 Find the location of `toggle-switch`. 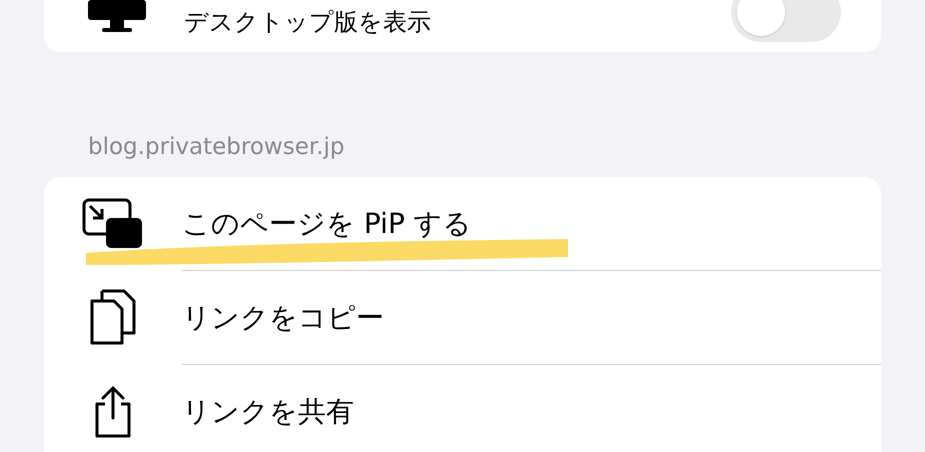

toggle-switch is located at coordinates (786, 21).